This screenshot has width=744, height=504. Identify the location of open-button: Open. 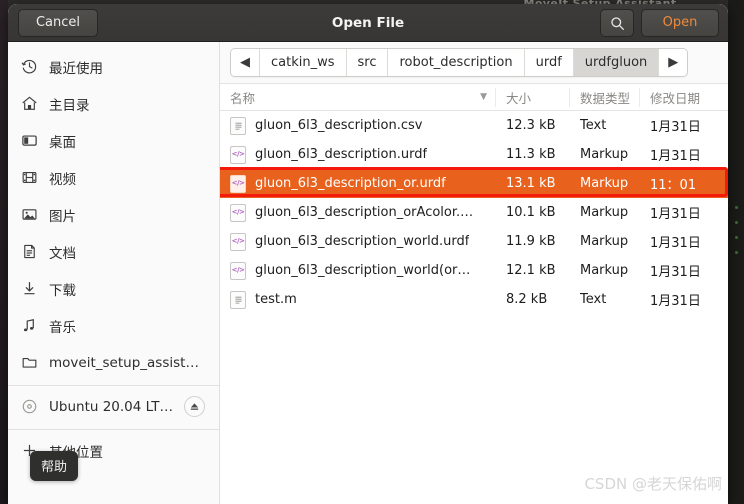
(680, 23).